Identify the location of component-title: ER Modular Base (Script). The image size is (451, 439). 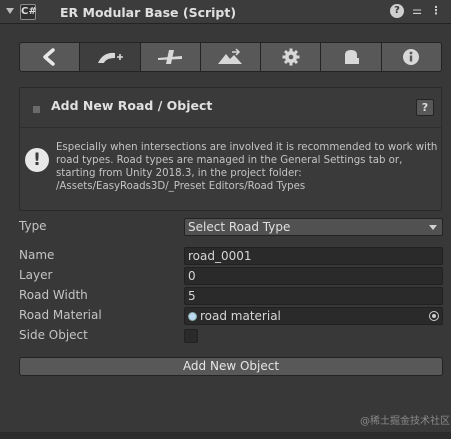
(148, 12).